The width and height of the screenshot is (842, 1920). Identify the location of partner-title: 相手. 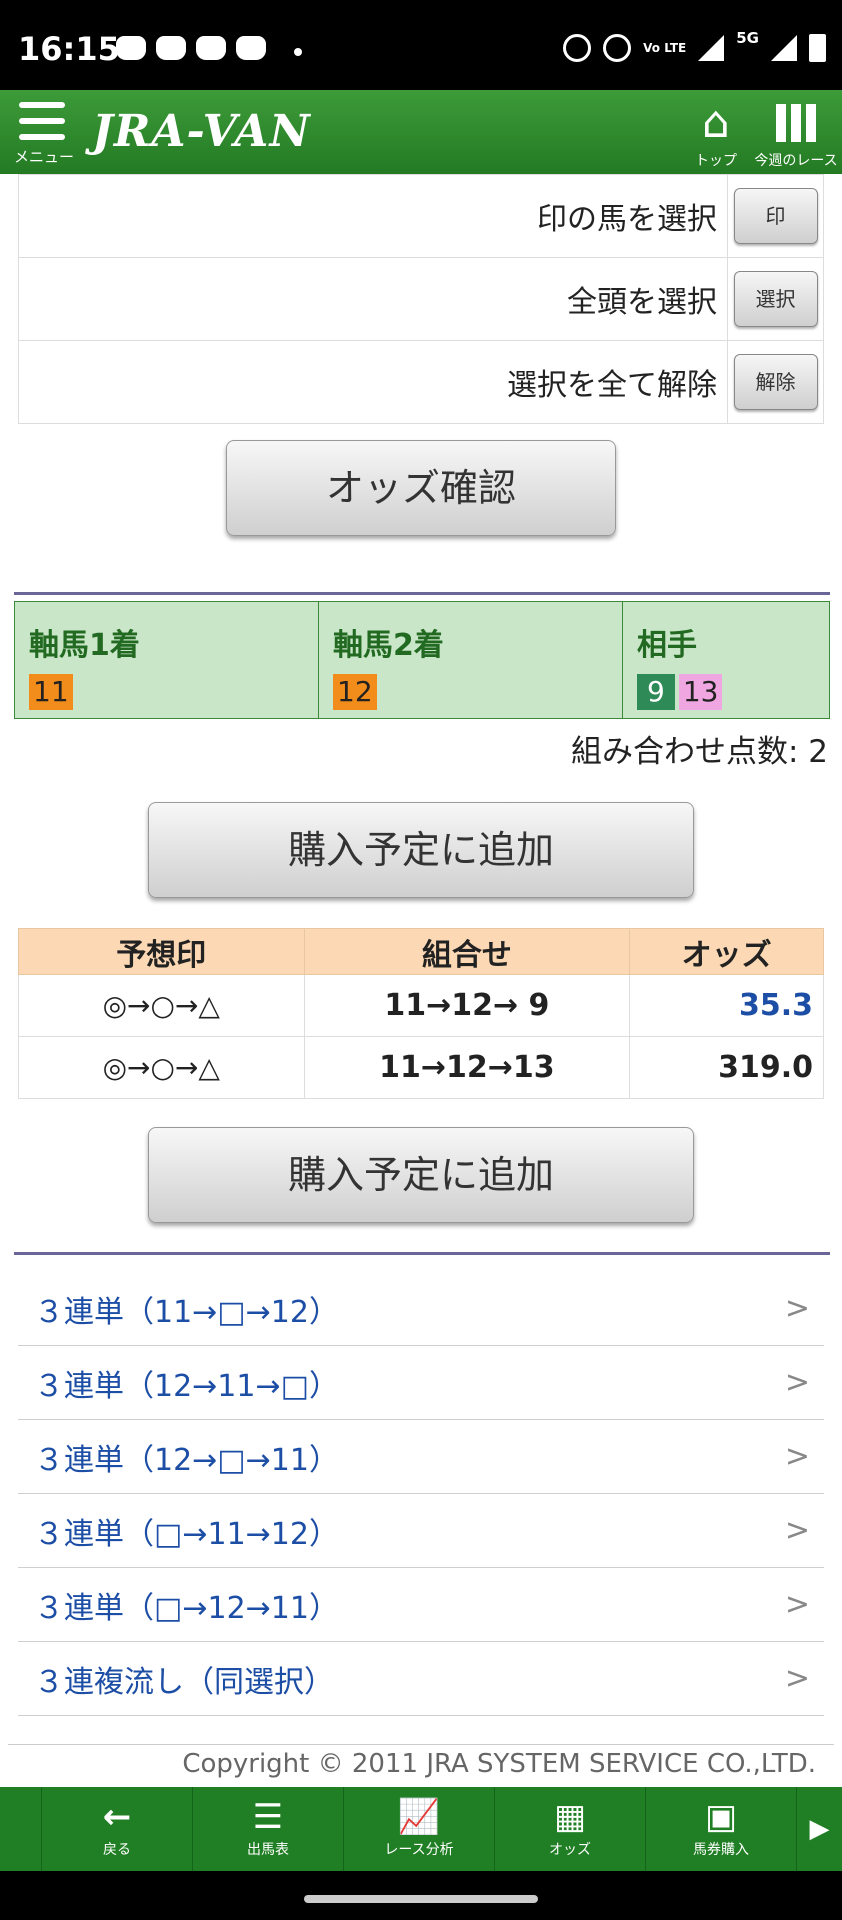
(667, 645).